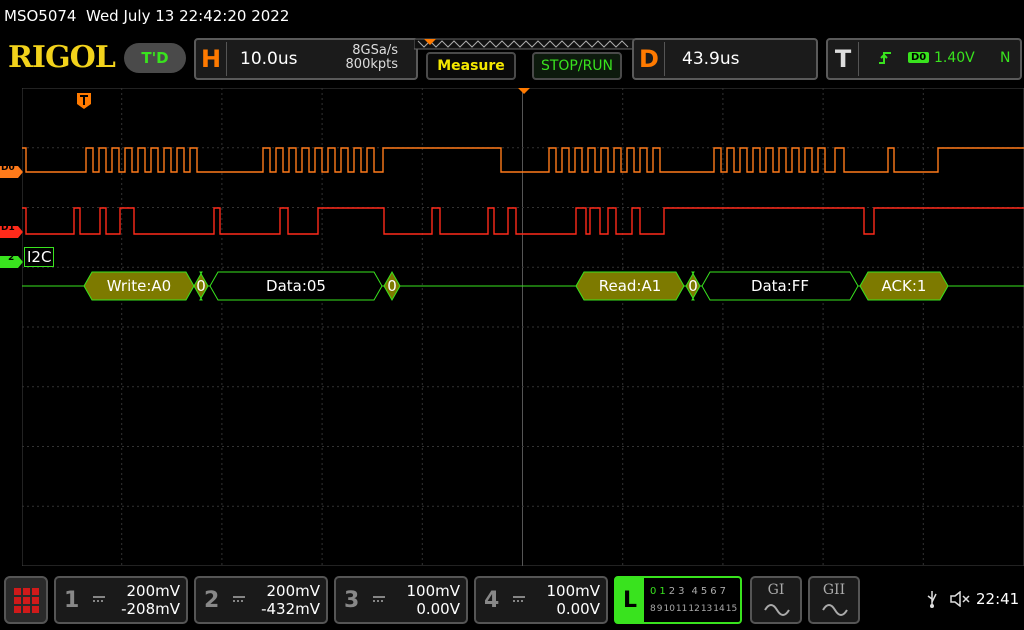 Image resolution: width=1024 pixels, height=630 pixels. What do you see at coordinates (653, 591) in the screenshot?
I see `logic-channel-num: 0` at bounding box center [653, 591].